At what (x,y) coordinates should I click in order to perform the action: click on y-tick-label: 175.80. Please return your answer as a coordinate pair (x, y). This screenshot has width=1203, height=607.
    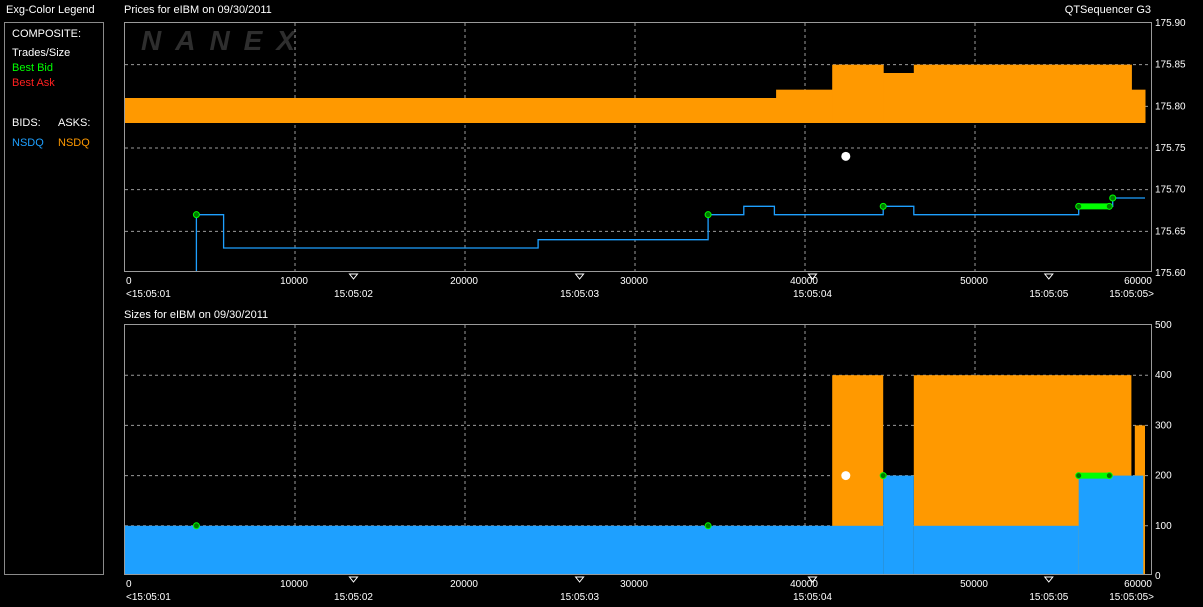
    Looking at the image, I should click on (1170, 106).